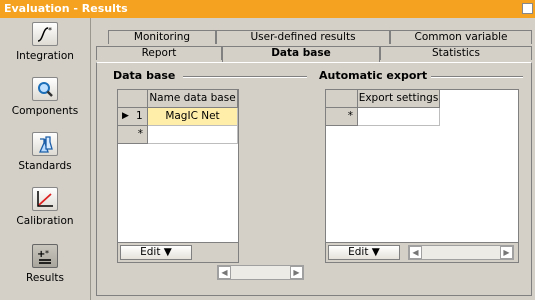  I want to click on row-index: 1, so click(139, 116).